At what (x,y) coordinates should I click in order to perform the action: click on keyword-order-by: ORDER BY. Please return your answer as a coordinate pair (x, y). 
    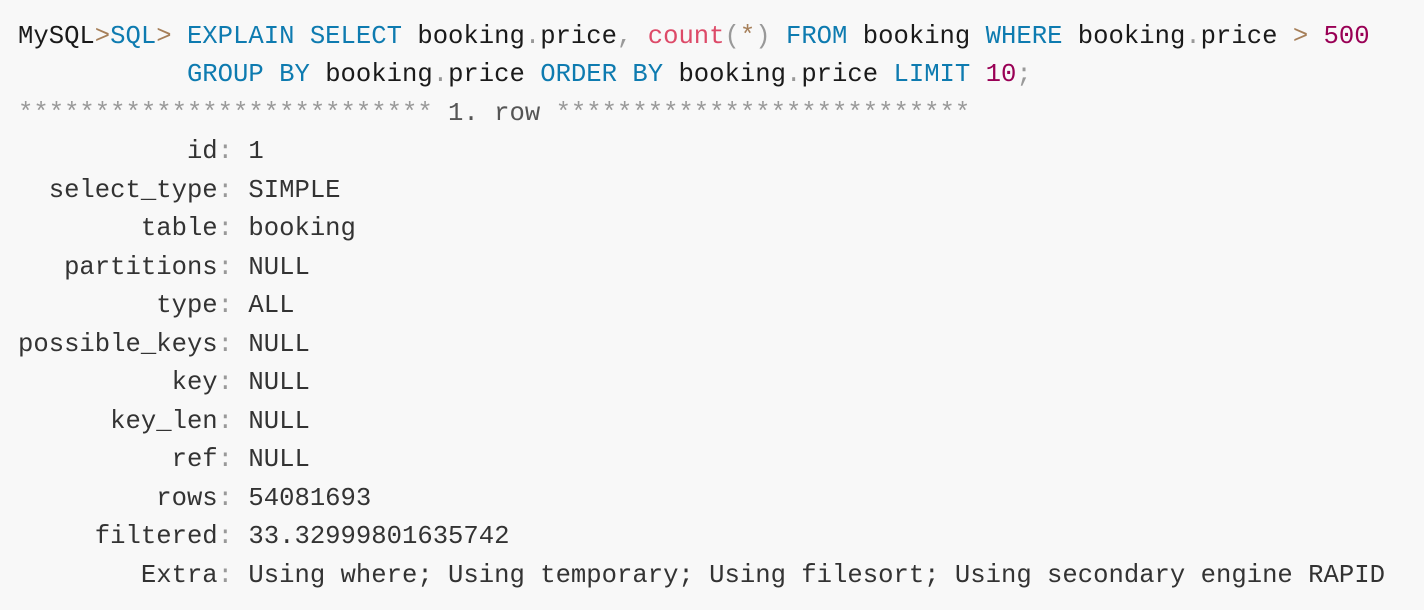
    Looking at the image, I should click on (602, 74).